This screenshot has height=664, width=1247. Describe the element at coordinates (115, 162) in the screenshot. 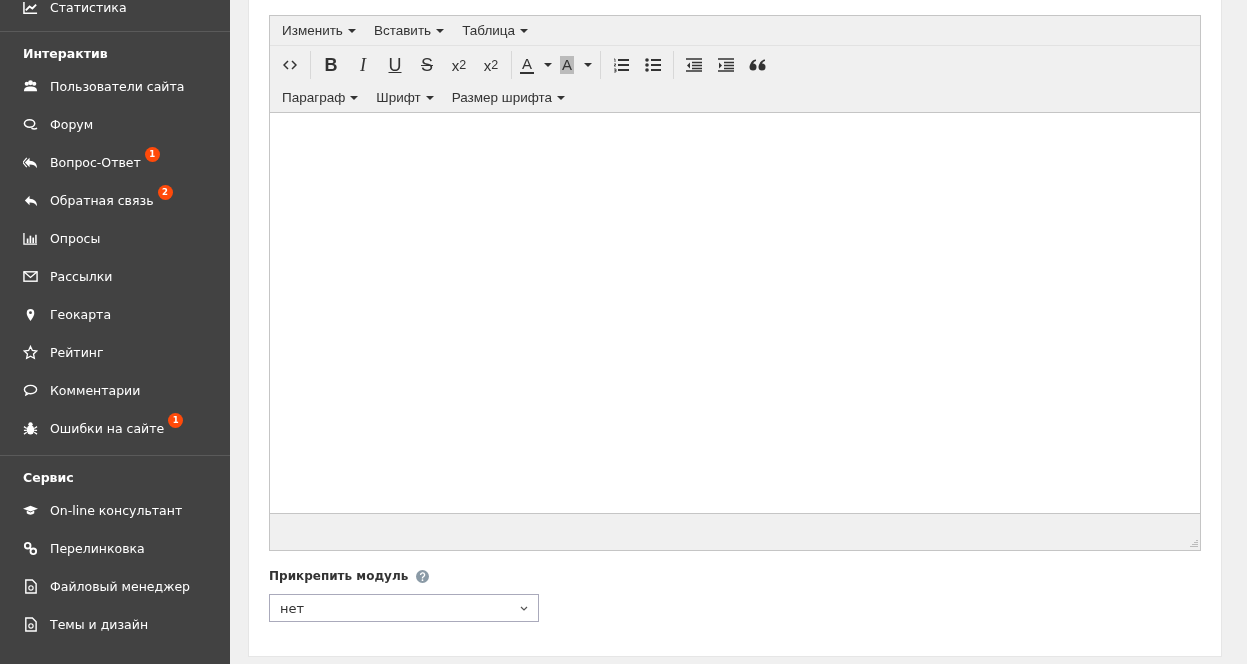

I see `sidebar-item: Вопрос-Ответ 1` at that location.